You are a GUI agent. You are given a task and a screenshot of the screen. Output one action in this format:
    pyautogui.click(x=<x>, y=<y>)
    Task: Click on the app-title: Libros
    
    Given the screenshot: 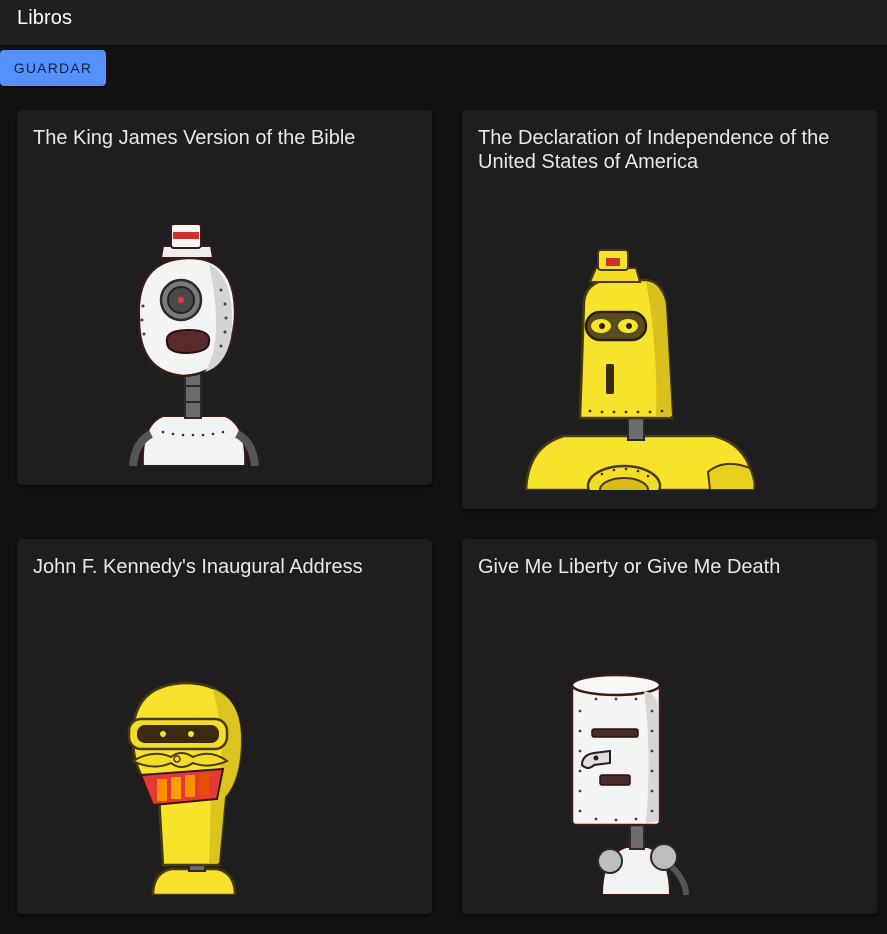 What is the action you would take?
    pyautogui.click(x=45, y=18)
    